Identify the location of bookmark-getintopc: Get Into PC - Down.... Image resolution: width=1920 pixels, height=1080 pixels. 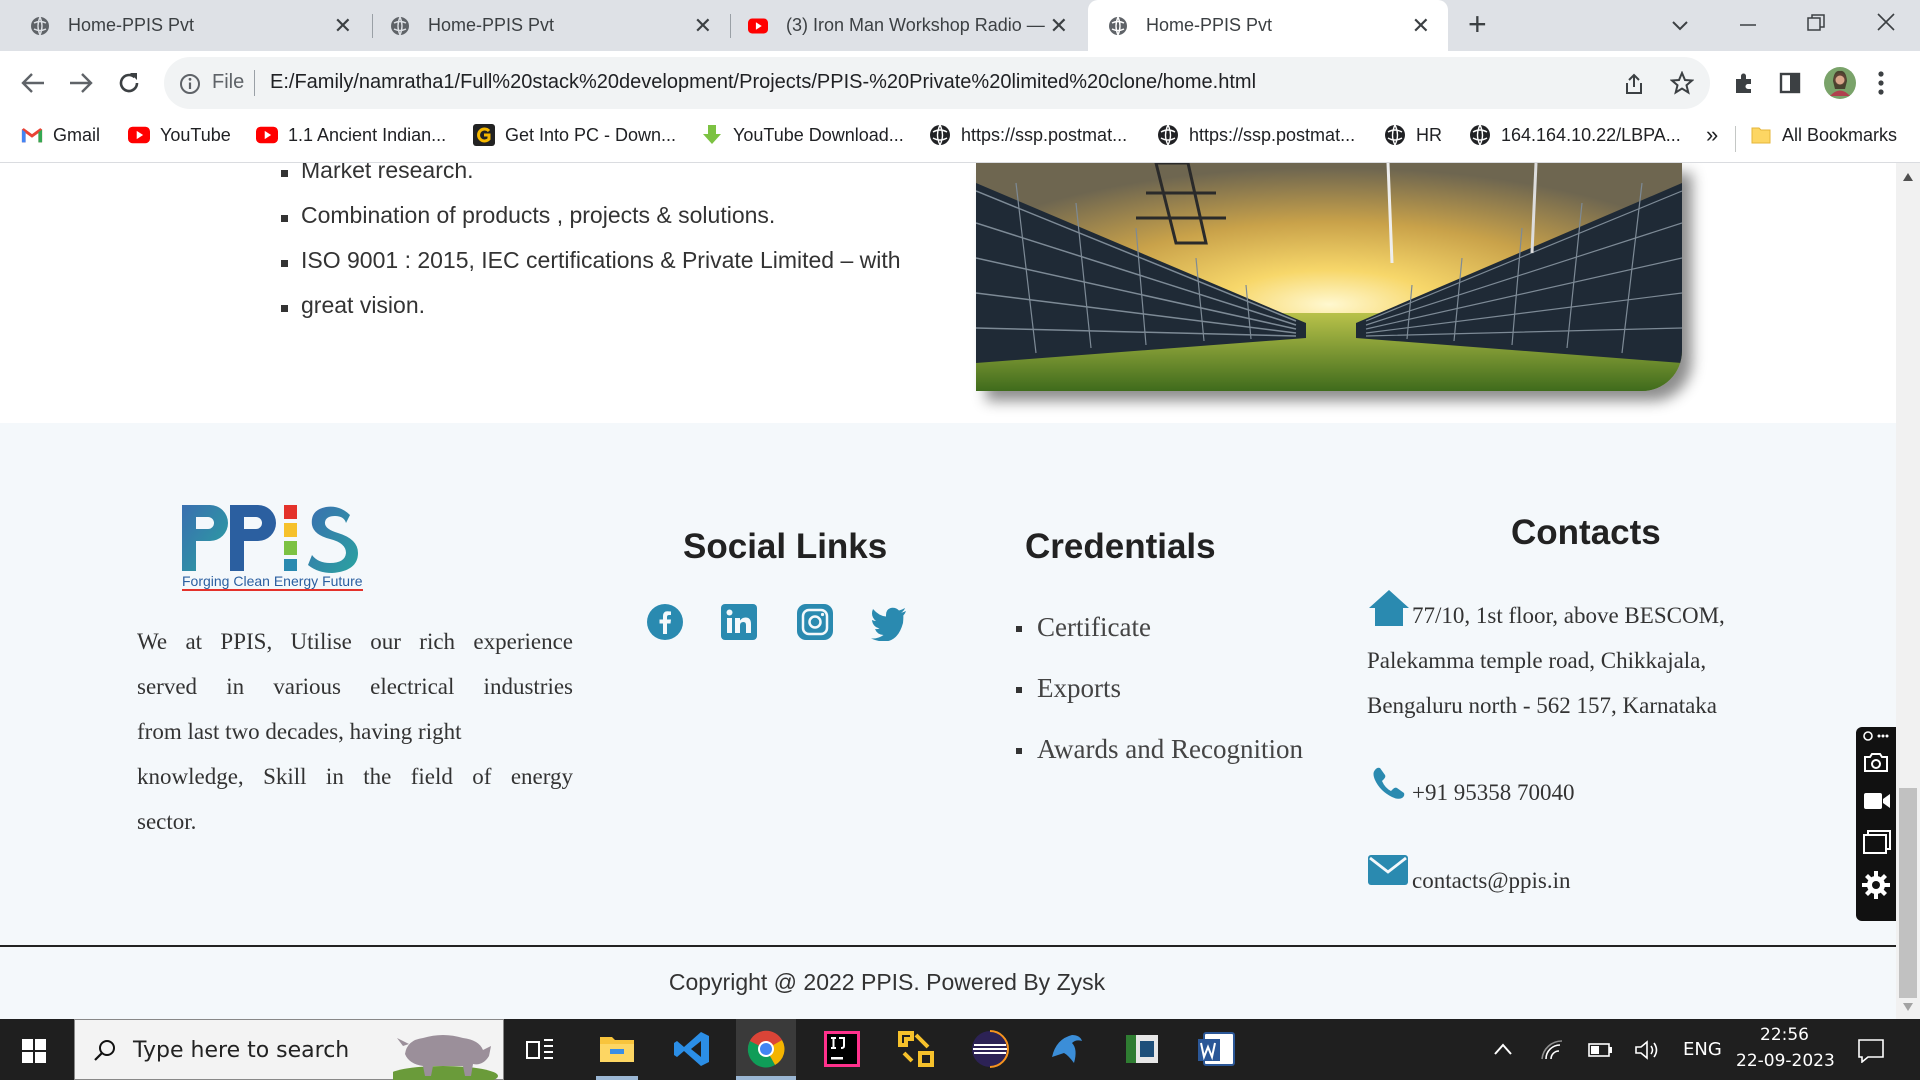
(574, 135).